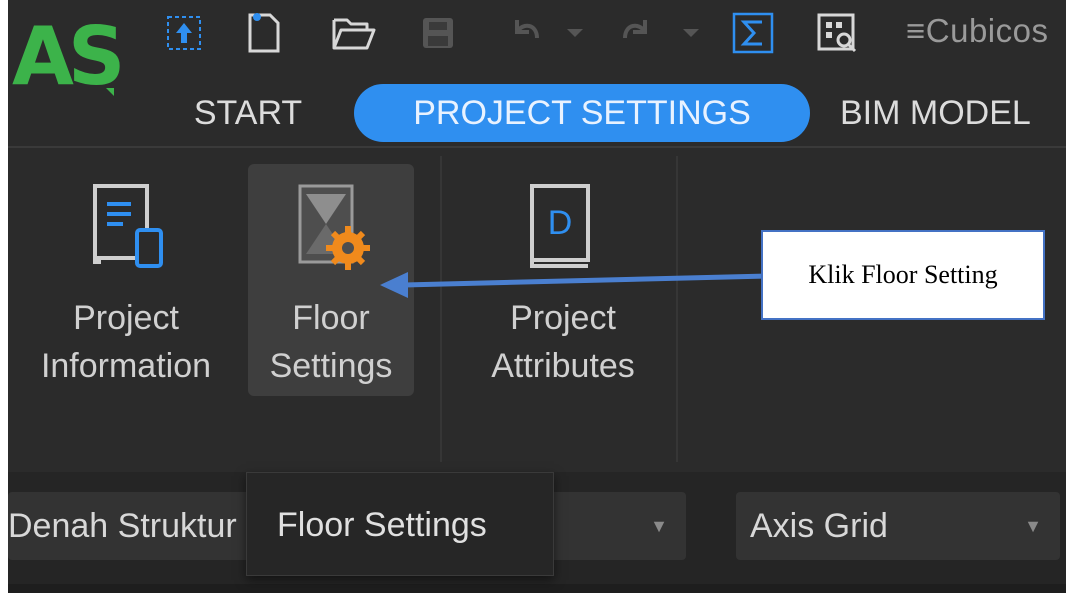 Image resolution: width=1066 pixels, height=593 pixels. What do you see at coordinates (903, 275) in the screenshot?
I see `annotation-callout: Klik Floor Setting` at bounding box center [903, 275].